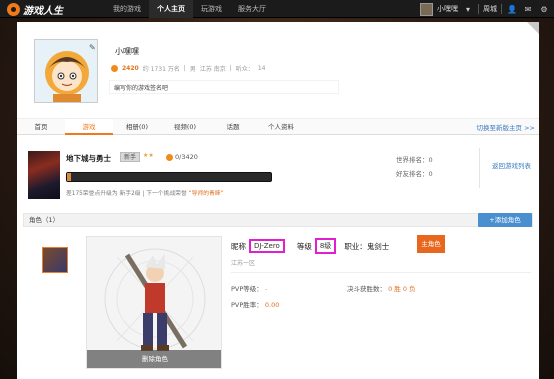 This screenshot has width=554, height=379. I want to click on profile-tabs: 首页 游戏 相册(0) 视频(0) 话题 个人资料, so click(278, 126).